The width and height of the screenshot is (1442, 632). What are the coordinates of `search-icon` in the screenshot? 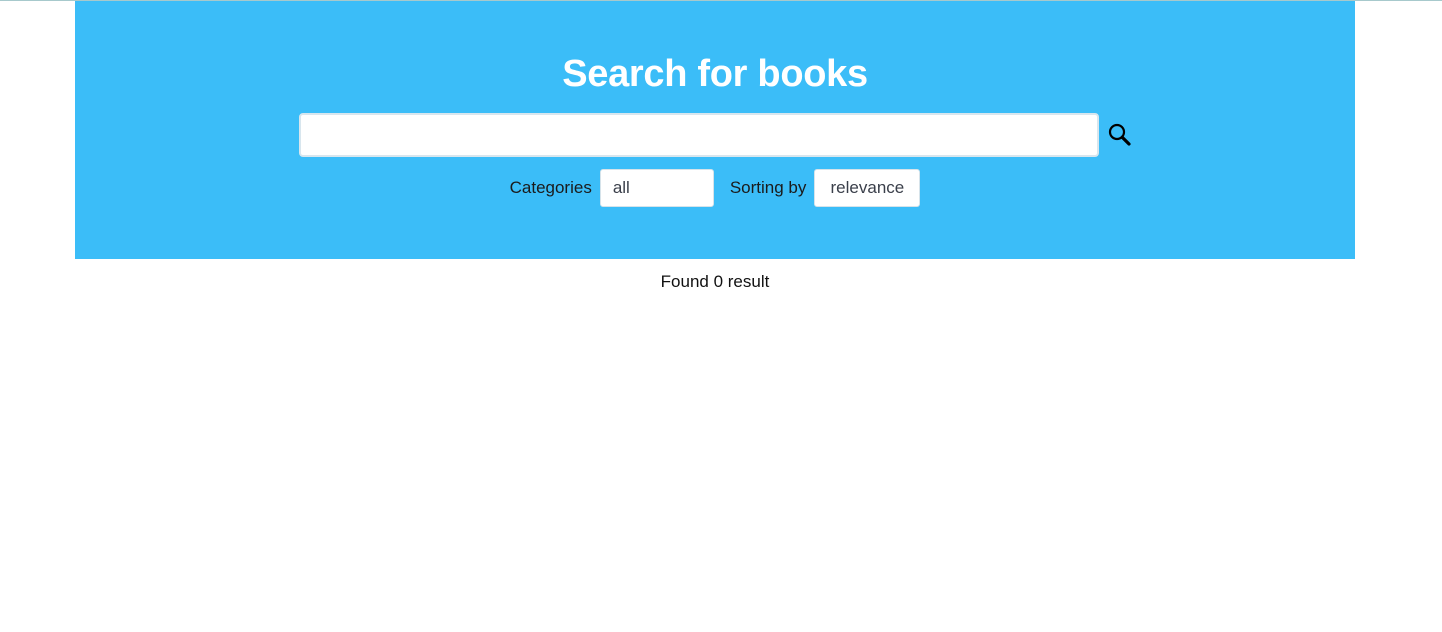 It's located at (1120, 137).